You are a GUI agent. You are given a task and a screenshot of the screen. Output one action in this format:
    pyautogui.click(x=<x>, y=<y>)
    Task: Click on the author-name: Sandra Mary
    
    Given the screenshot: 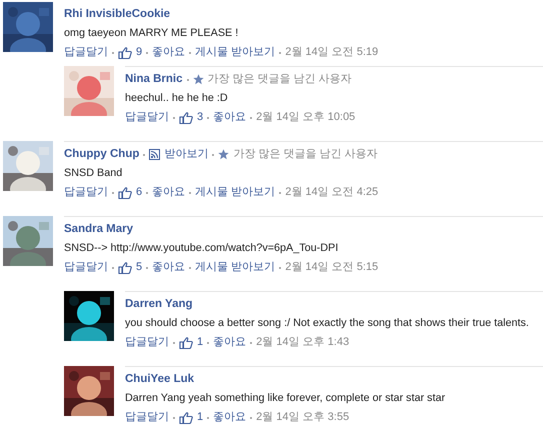 What is the action you would take?
    pyautogui.click(x=99, y=229)
    